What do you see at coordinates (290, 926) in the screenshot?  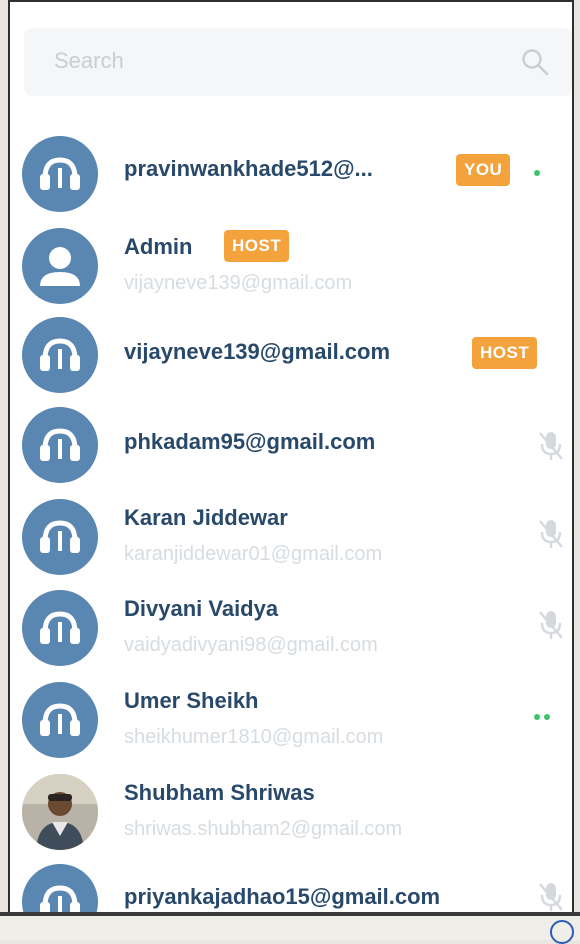 I see `bottom-edge` at bounding box center [290, 926].